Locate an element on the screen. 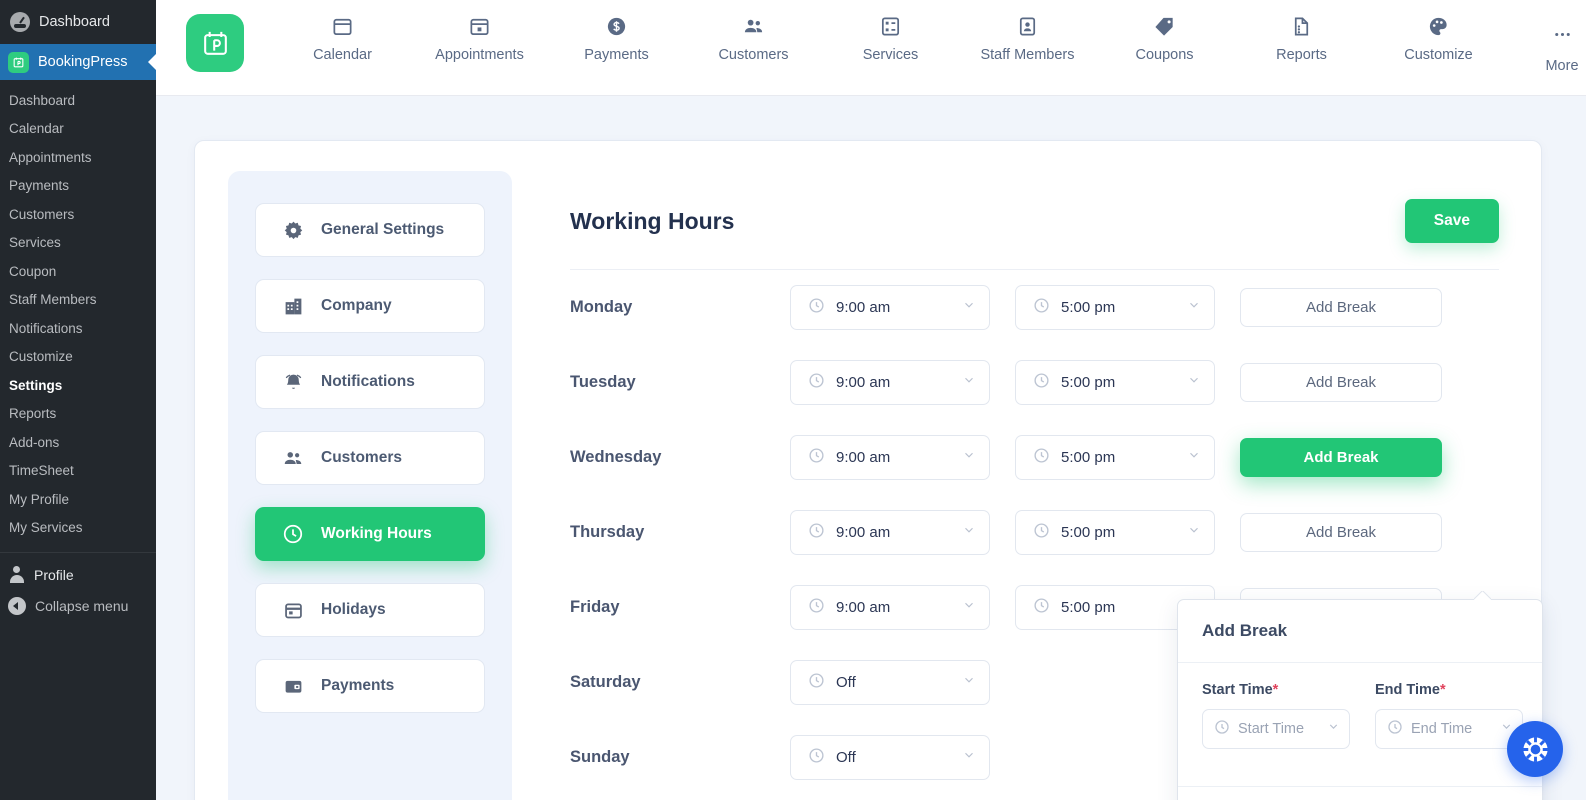 The width and height of the screenshot is (1586, 800). settings-nav-item-customers: Customers is located at coordinates (370, 458).